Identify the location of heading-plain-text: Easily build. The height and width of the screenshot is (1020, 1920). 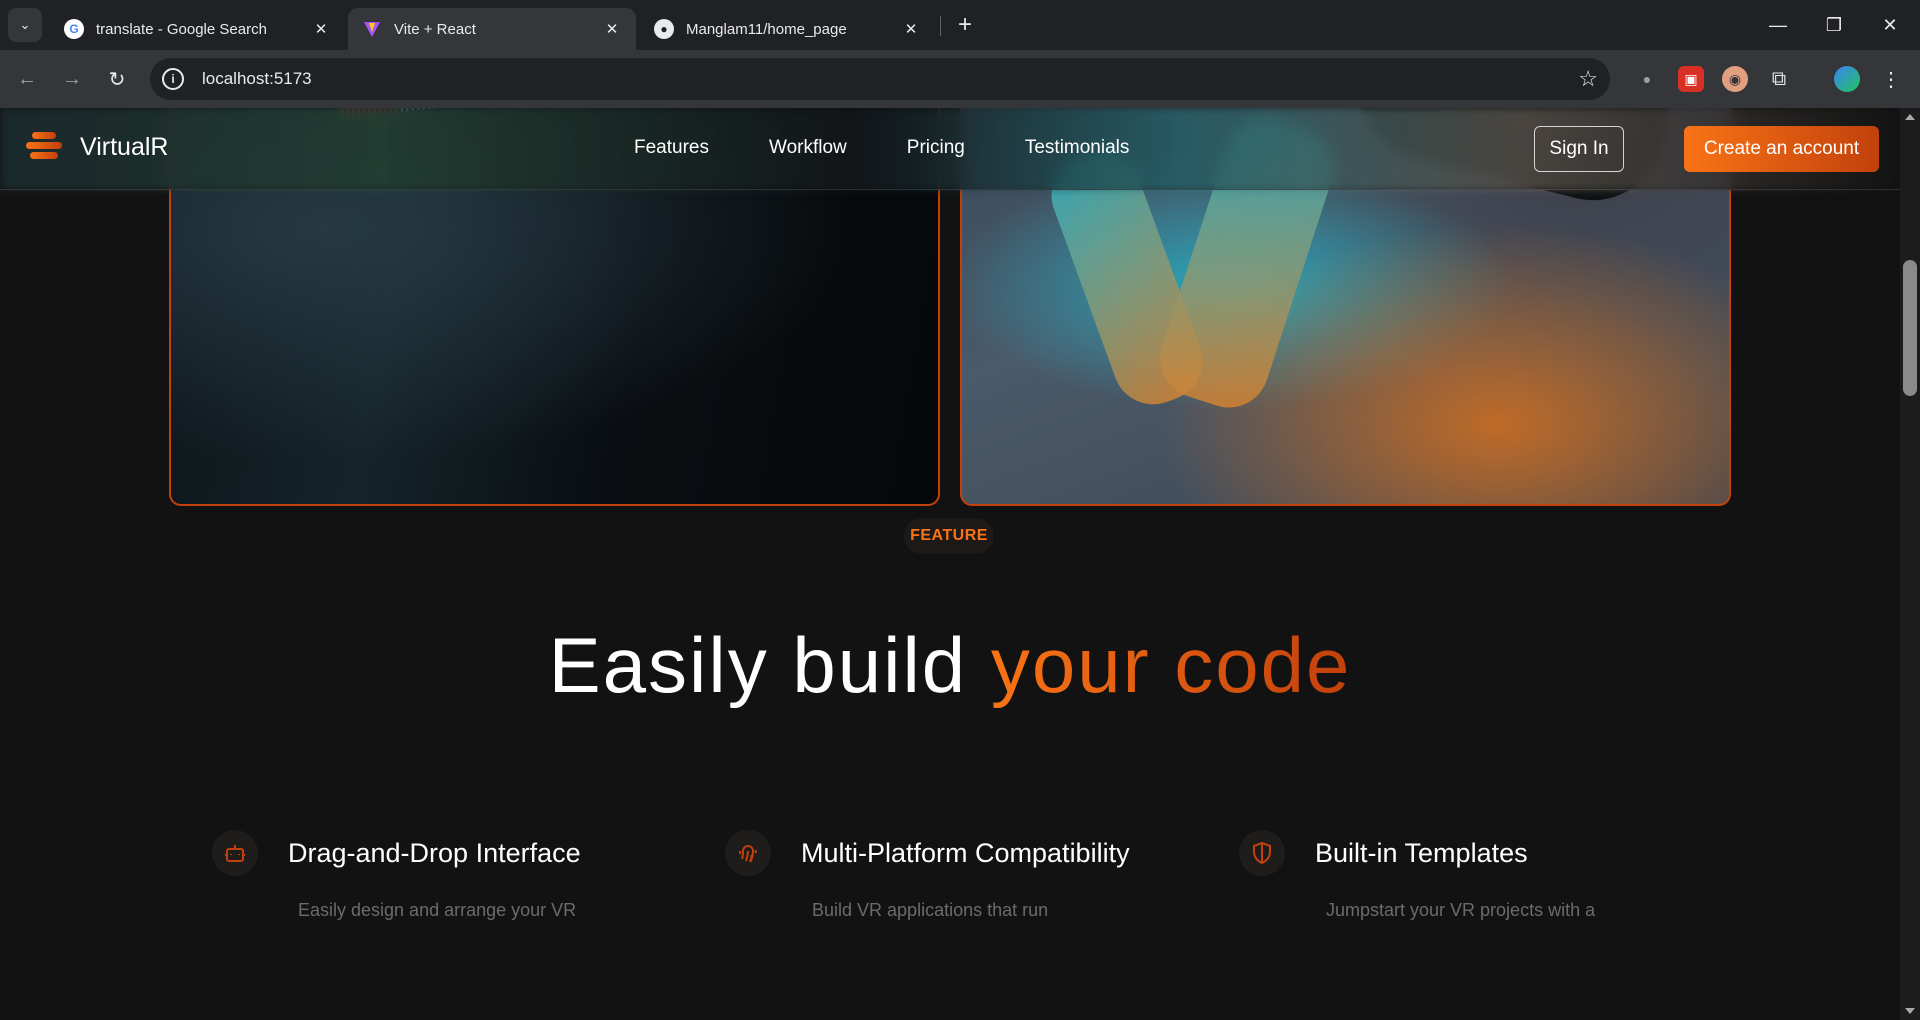
(769, 665).